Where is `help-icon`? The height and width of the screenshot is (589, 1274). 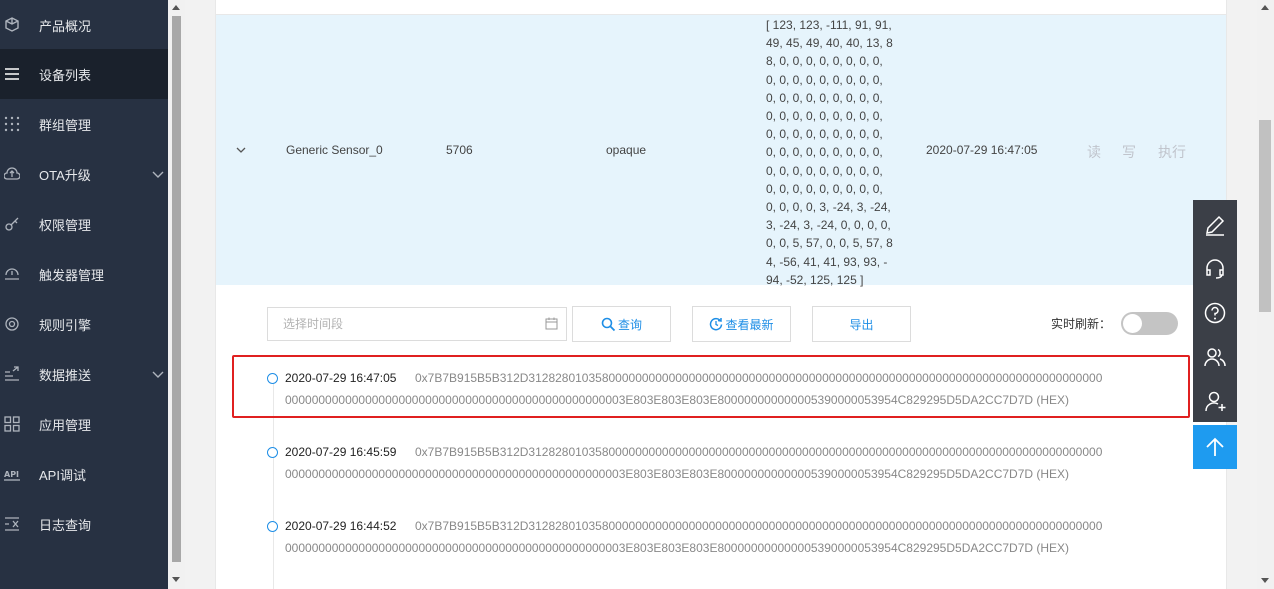
help-icon is located at coordinates (1215, 313).